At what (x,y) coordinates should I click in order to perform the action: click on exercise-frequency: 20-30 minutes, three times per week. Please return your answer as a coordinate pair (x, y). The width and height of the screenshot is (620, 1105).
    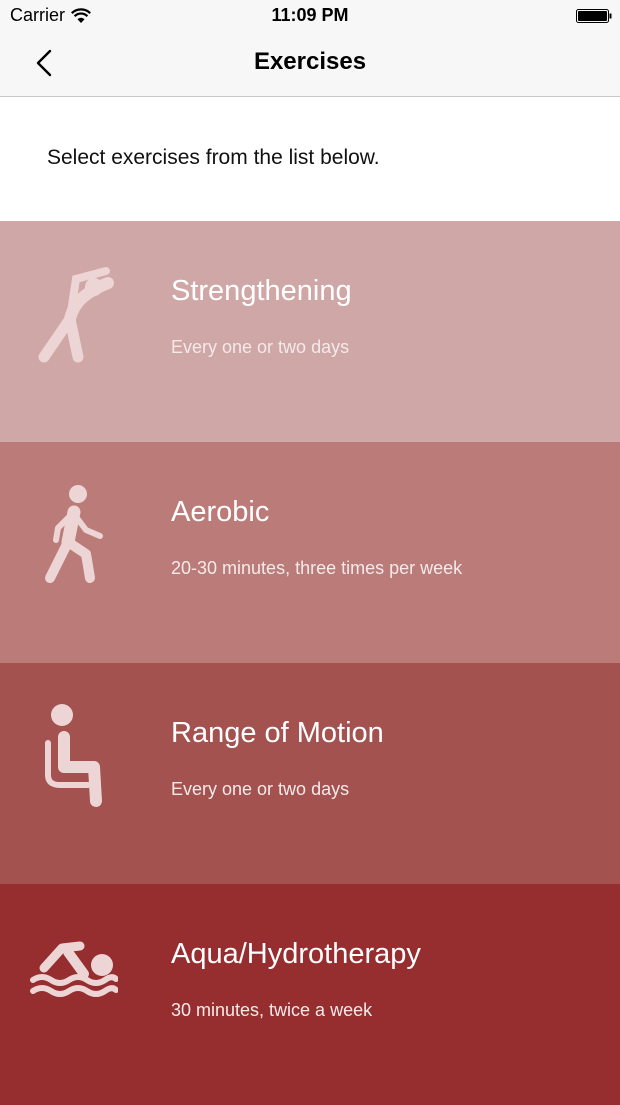
    Looking at the image, I should click on (317, 568).